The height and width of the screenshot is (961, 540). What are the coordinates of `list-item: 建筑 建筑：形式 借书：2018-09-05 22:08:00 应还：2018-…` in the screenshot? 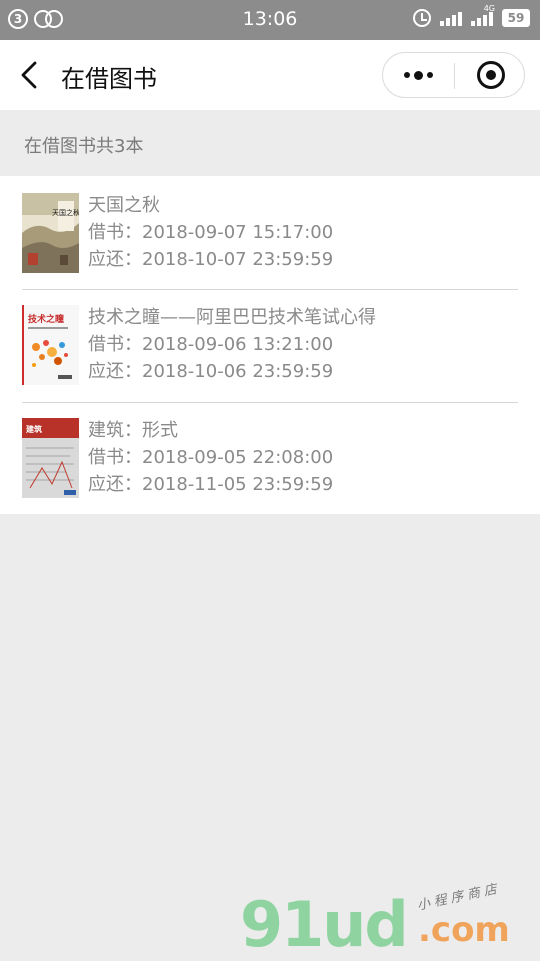 It's located at (270, 459).